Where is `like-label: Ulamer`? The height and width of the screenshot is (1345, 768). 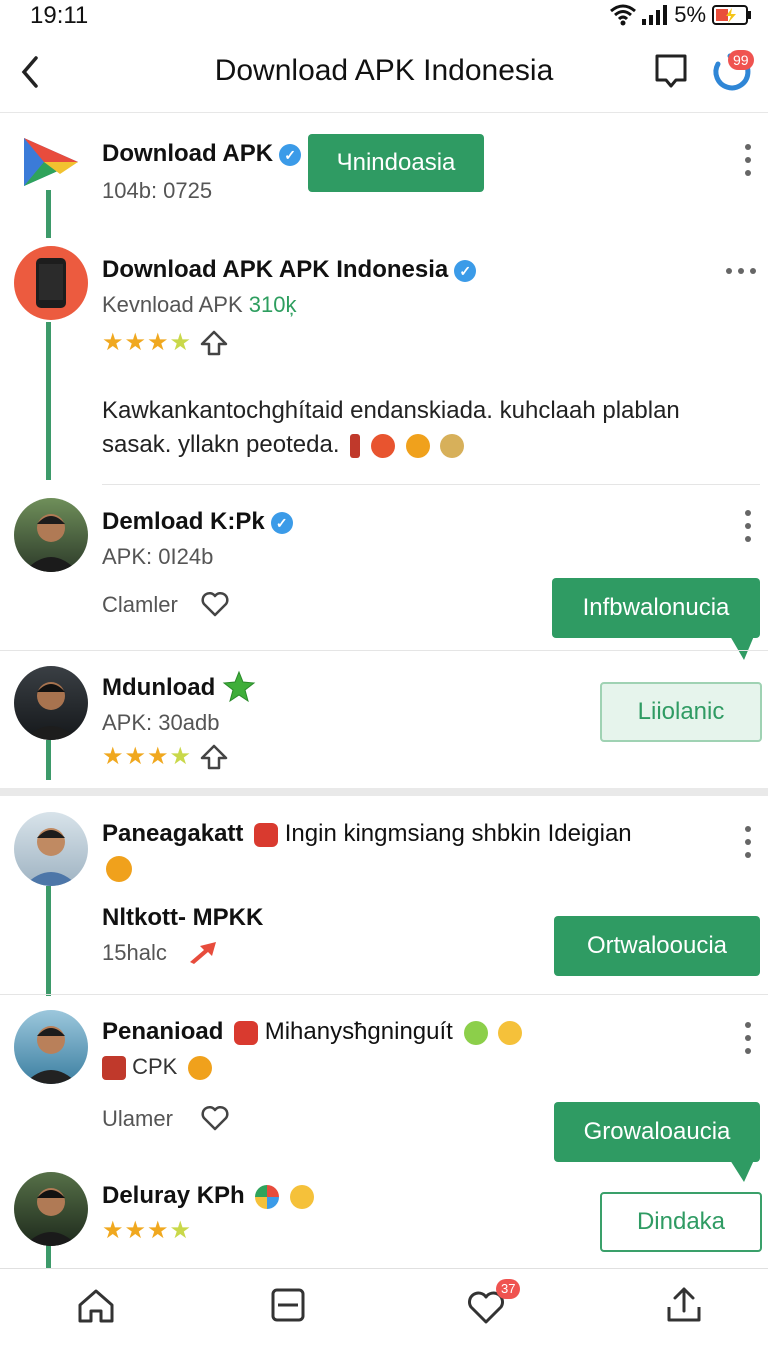 like-label: Ulamer is located at coordinates (137, 1119).